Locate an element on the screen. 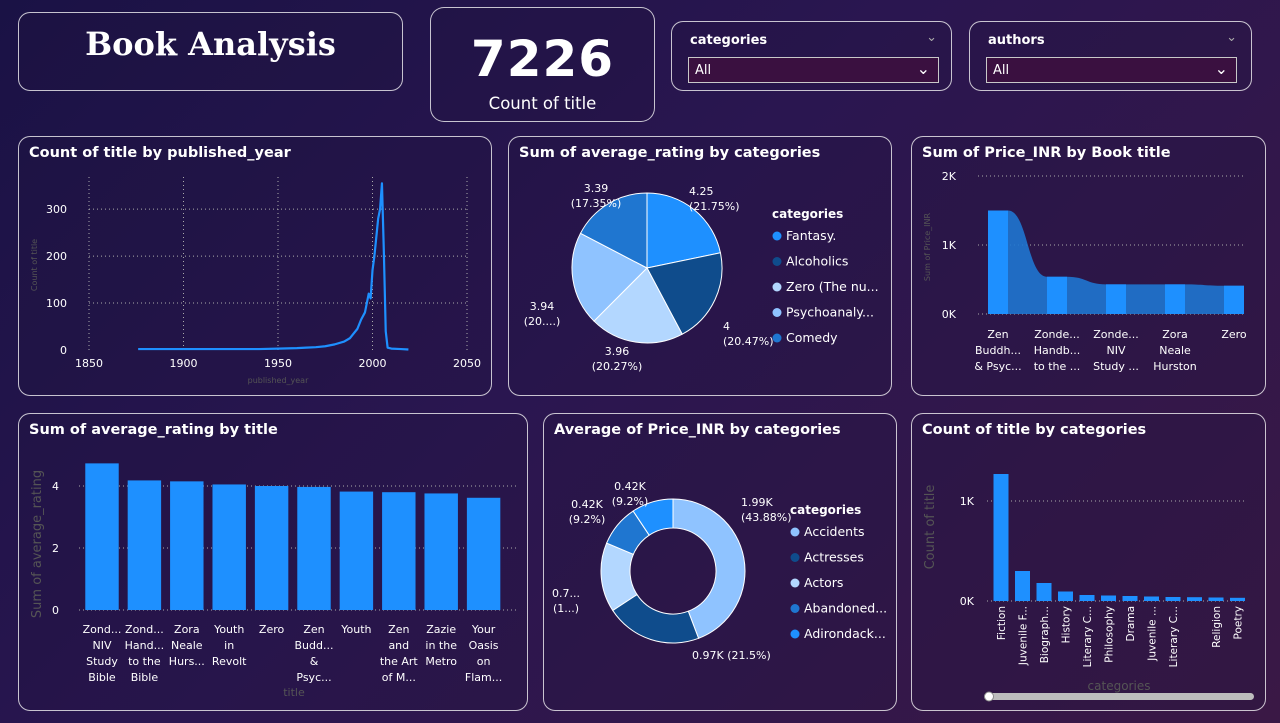 The width and height of the screenshot is (1280, 723). x-tick-label: Zero is located at coordinates (1234, 334).